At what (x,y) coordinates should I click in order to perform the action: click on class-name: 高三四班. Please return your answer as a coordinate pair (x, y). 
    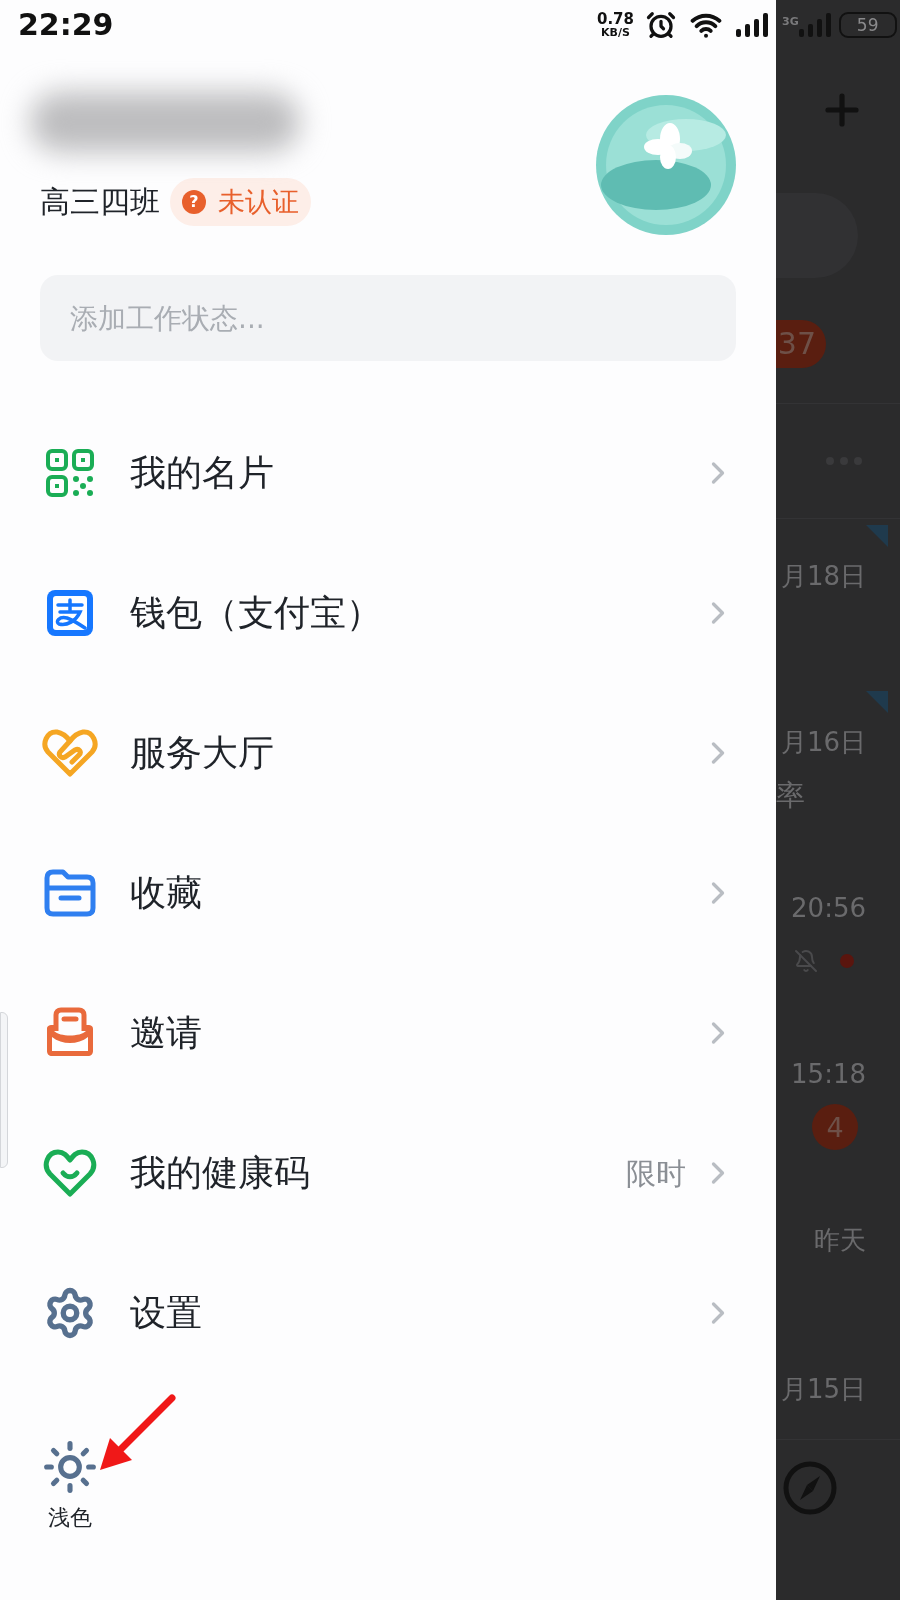
    Looking at the image, I should click on (100, 202).